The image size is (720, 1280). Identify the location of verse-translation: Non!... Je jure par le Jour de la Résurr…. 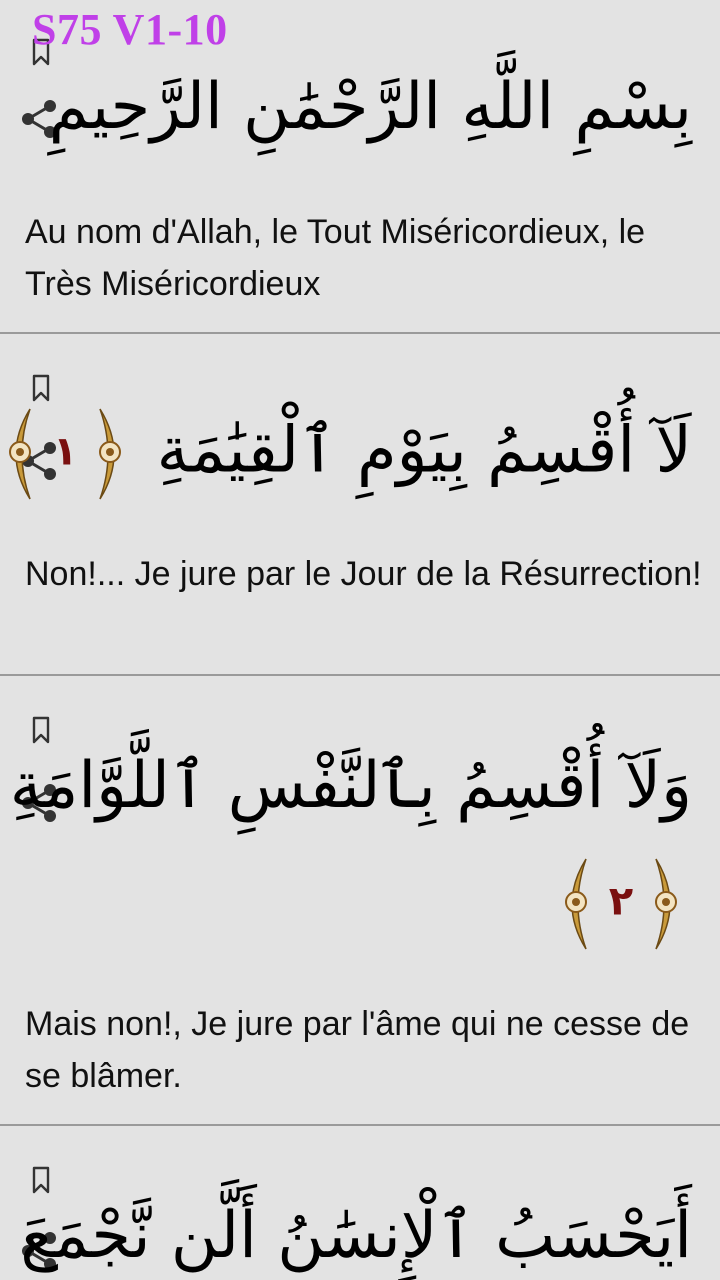
(363, 574).